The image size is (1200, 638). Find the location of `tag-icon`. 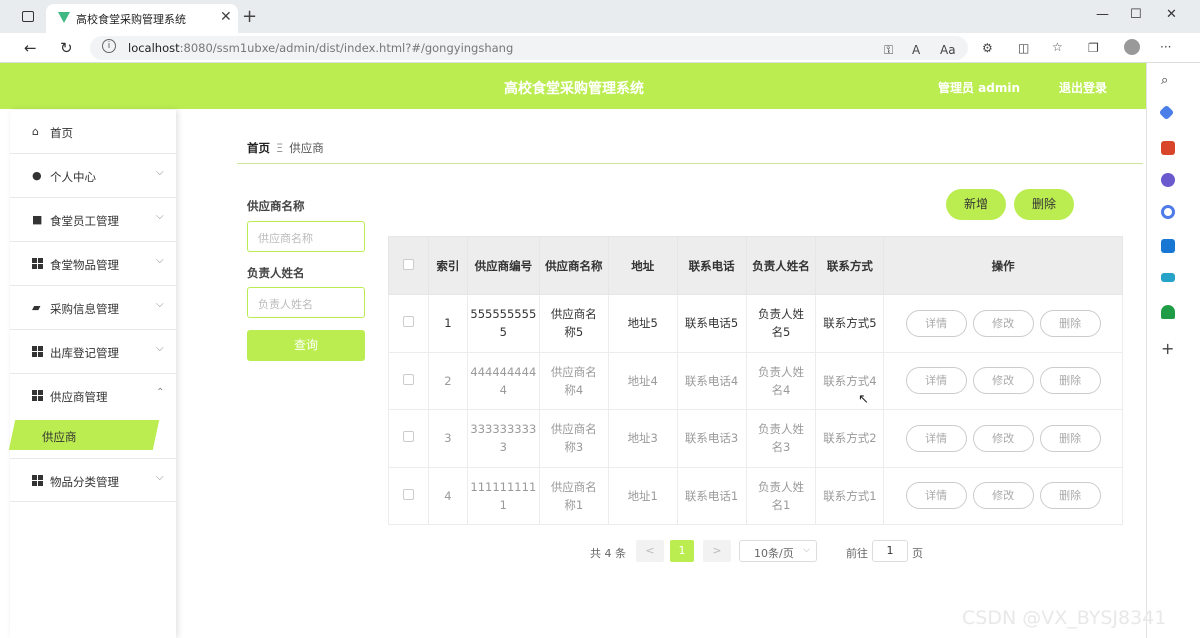

tag-icon is located at coordinates (1166, 112).